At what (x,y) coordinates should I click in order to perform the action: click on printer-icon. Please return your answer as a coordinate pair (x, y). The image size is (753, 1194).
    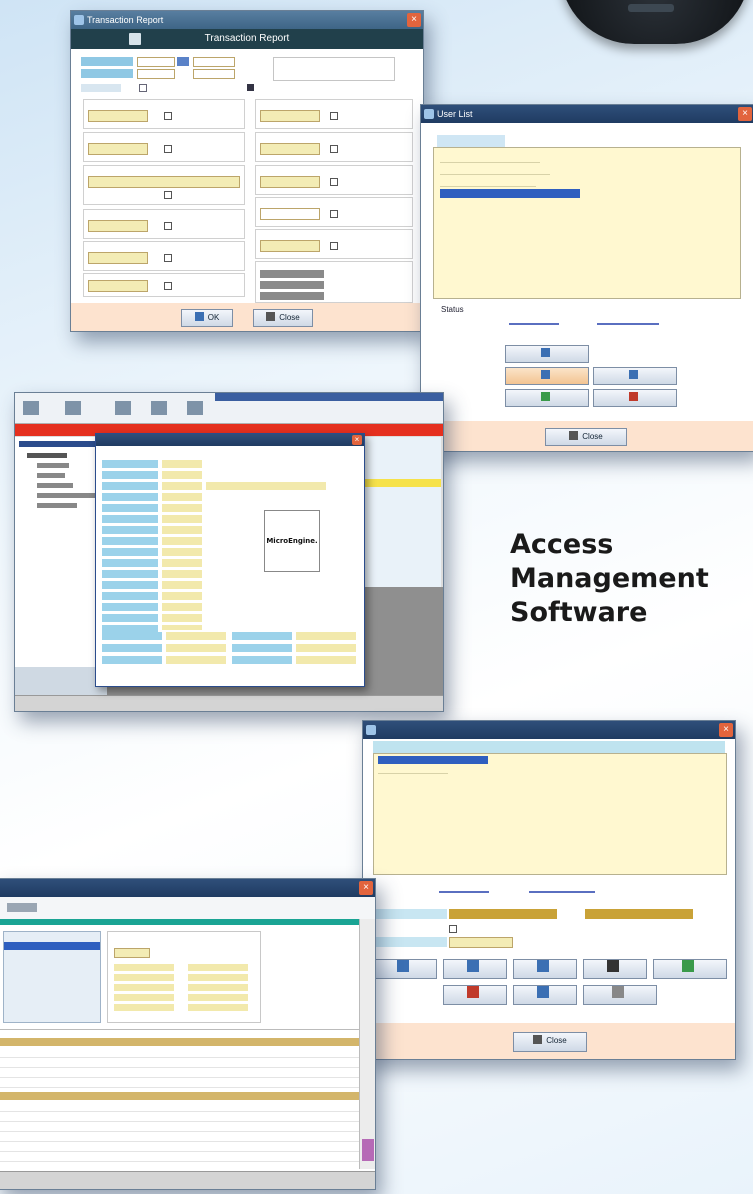
    Looking at the image, I should click on (135, 39).